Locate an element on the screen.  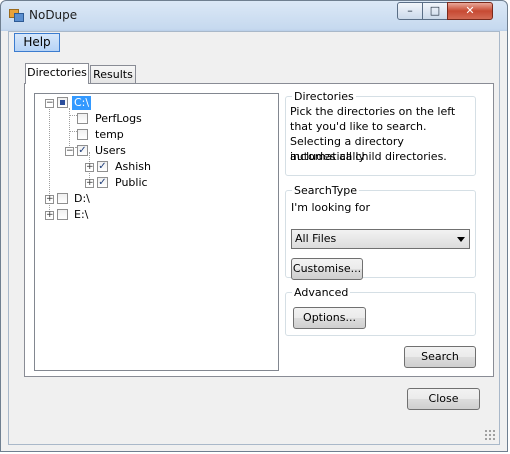
looking-for-label: I'm looking for is located at coordinates (330, 207).